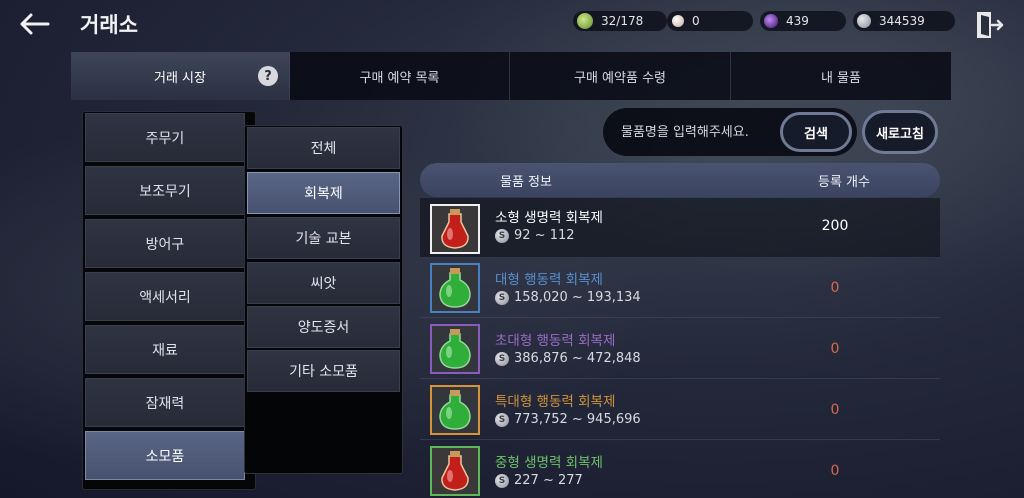  Describe the element at coordinates (577, 297) in the screenshot. I see `item-price-range: 158,020 ~ 193,134` at that location.